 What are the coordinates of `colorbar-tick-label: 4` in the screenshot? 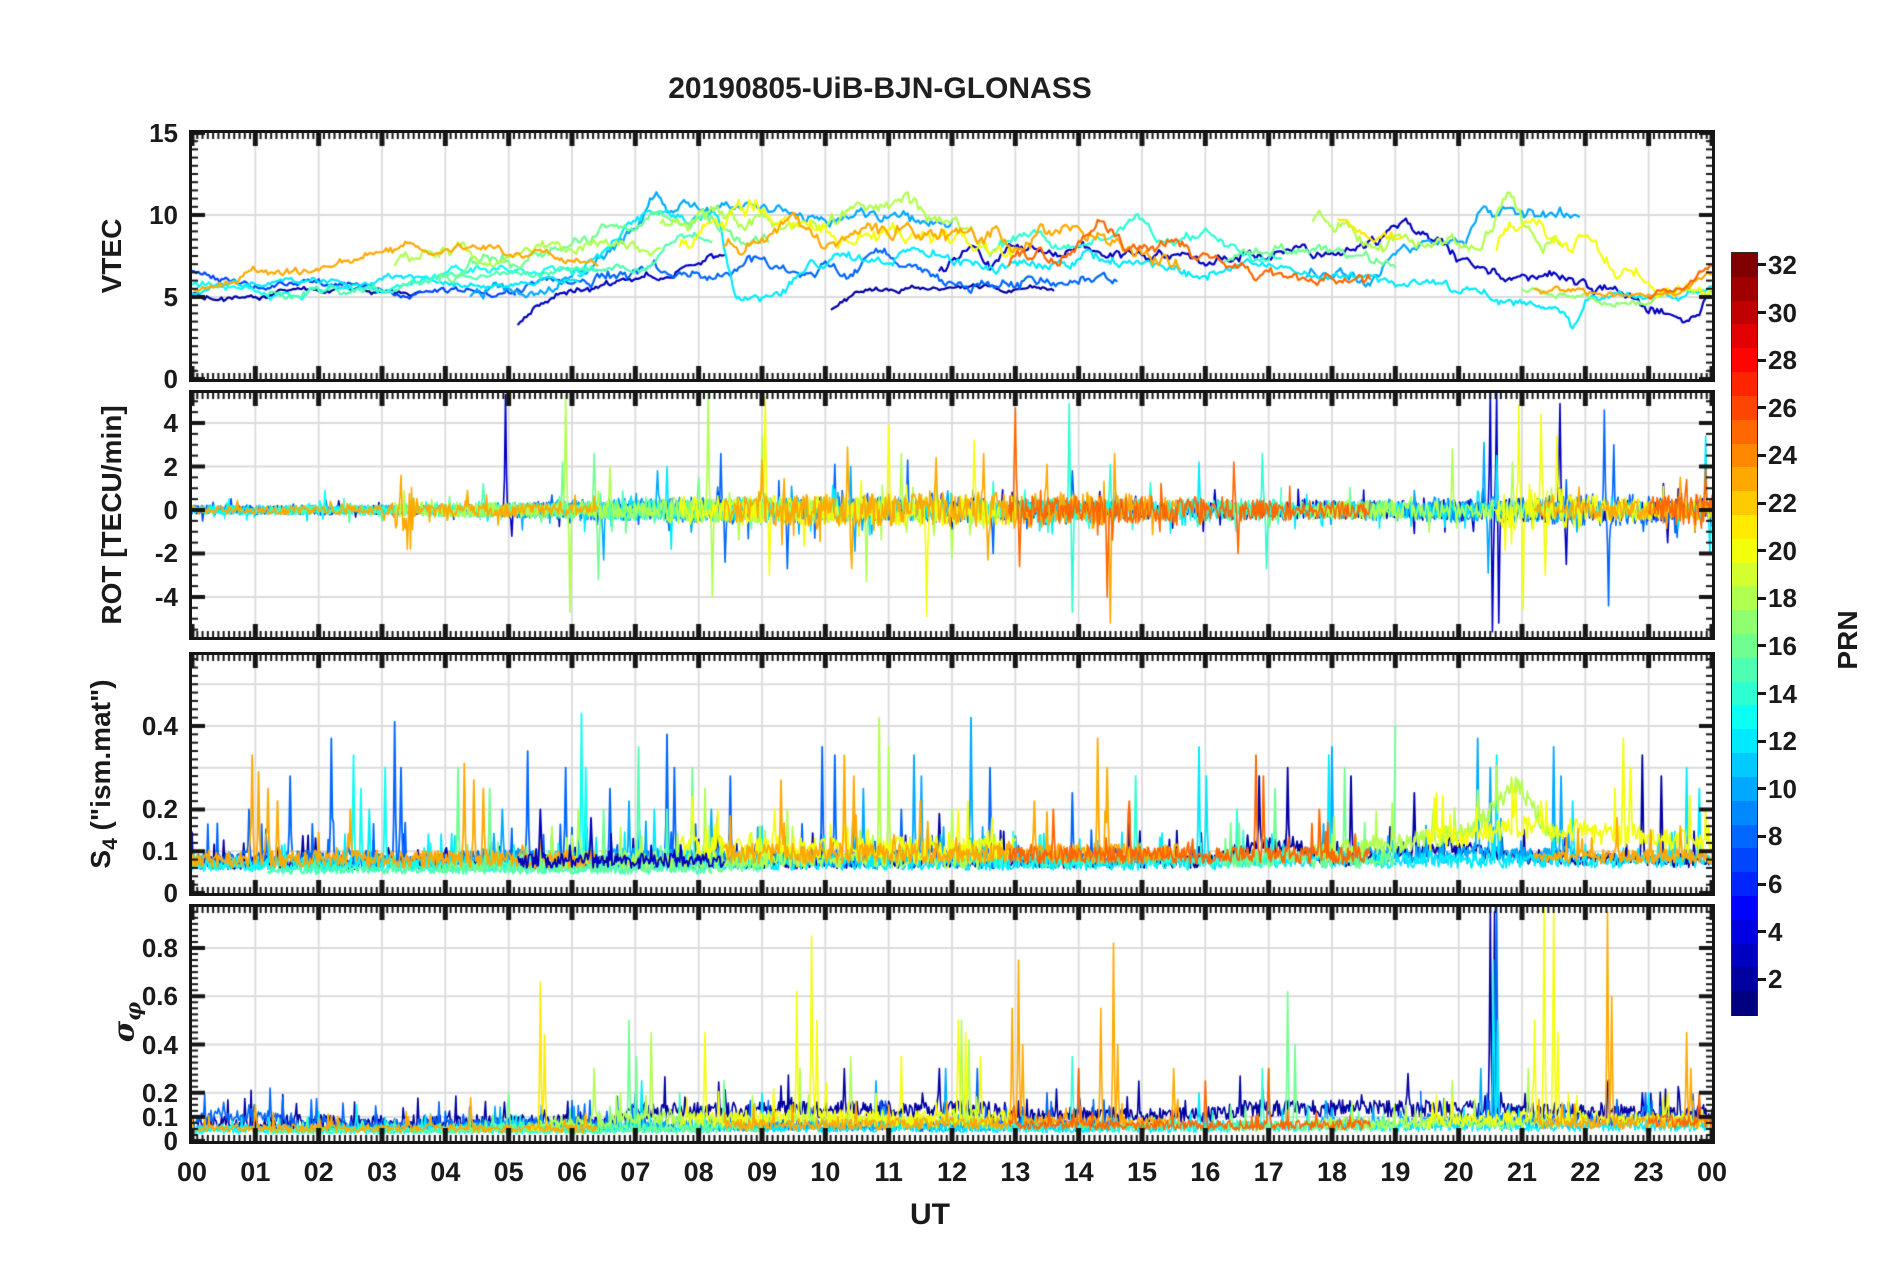 It's located at (1775, 931).